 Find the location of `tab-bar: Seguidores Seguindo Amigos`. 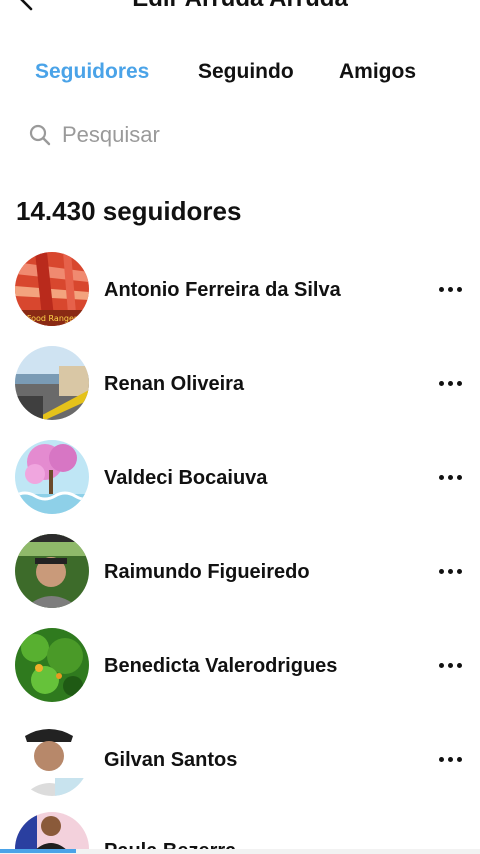

tab-bar: Seguidores Seguindo Amigos is located at coordinates (240, 72).